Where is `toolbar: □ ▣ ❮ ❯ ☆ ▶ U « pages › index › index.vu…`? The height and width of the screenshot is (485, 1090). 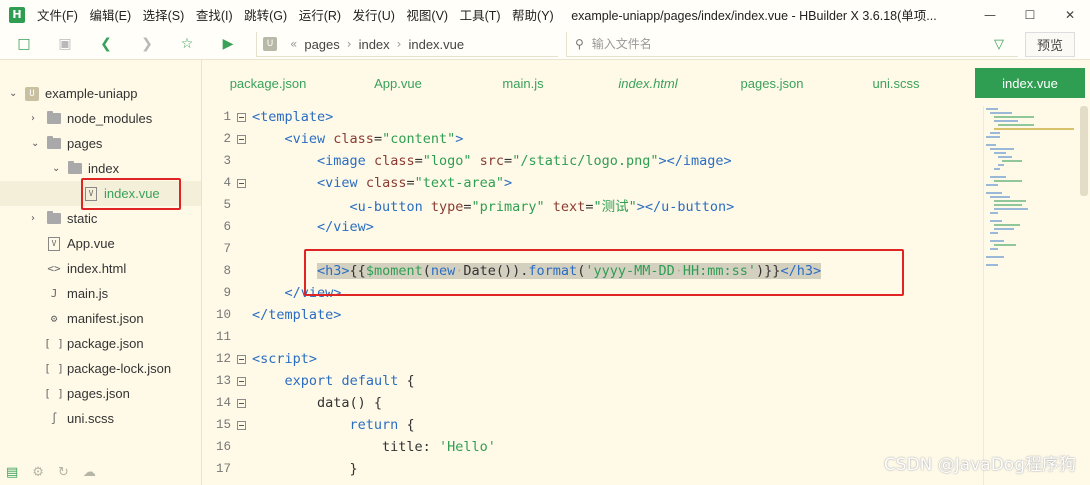
toolbar: □ ▣ ❮ ❯ ☆ ▶ U « pages › index › index.vu… is located at coordinates (545, 44).